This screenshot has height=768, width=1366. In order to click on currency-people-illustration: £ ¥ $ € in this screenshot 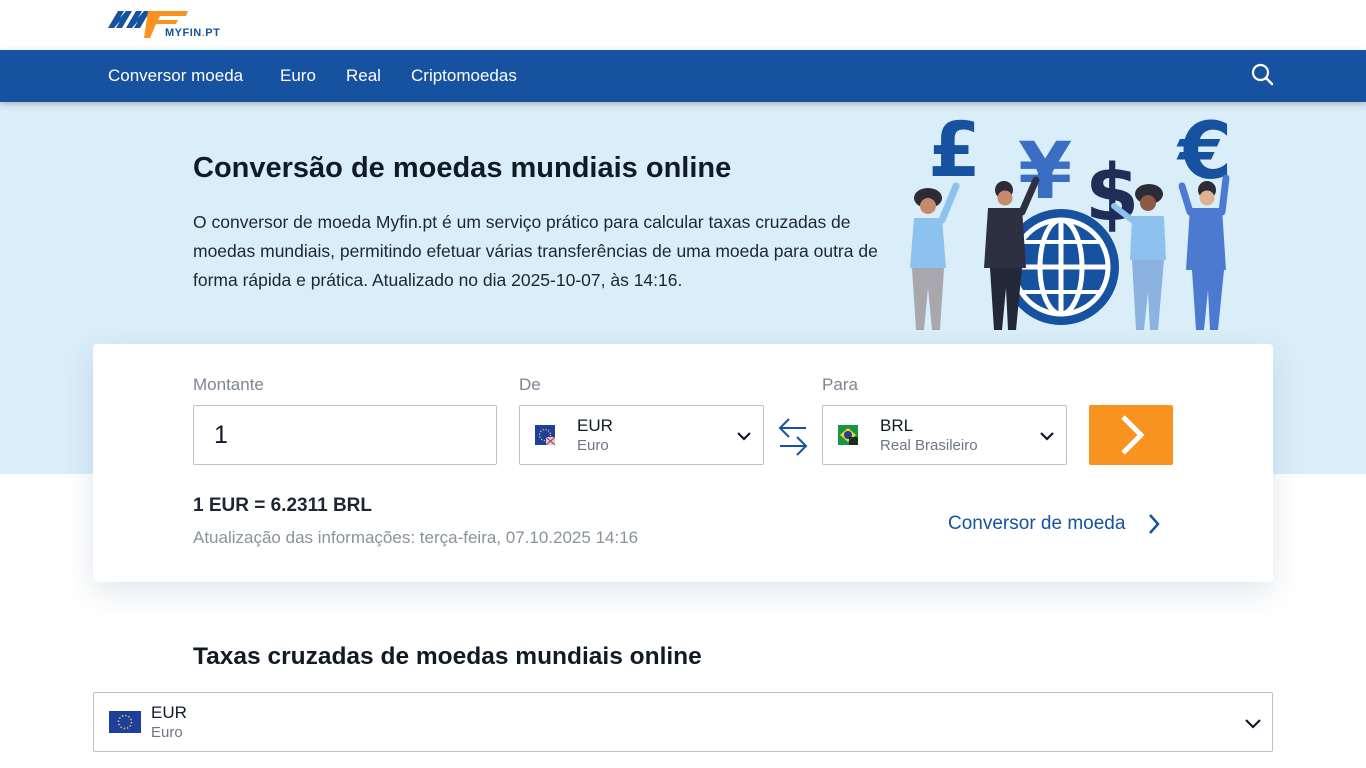, I will do `click(1068, 220)`.